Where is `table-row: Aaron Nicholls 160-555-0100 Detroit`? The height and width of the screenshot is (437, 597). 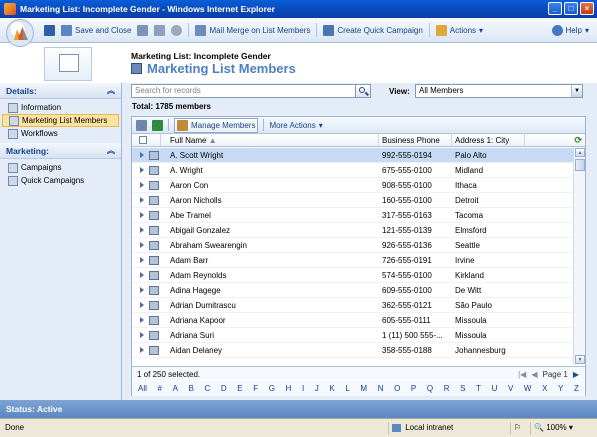
table-row: Aaron Nicholls 160-555-0100 Detroit is located at coordinates (353, 200).